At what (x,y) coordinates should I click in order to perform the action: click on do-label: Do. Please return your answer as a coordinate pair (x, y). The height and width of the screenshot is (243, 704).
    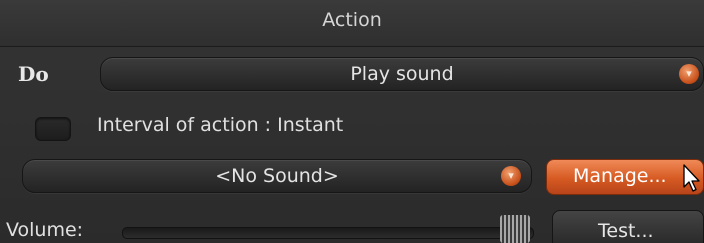
    Looking at the image, I should click on (33, 74).